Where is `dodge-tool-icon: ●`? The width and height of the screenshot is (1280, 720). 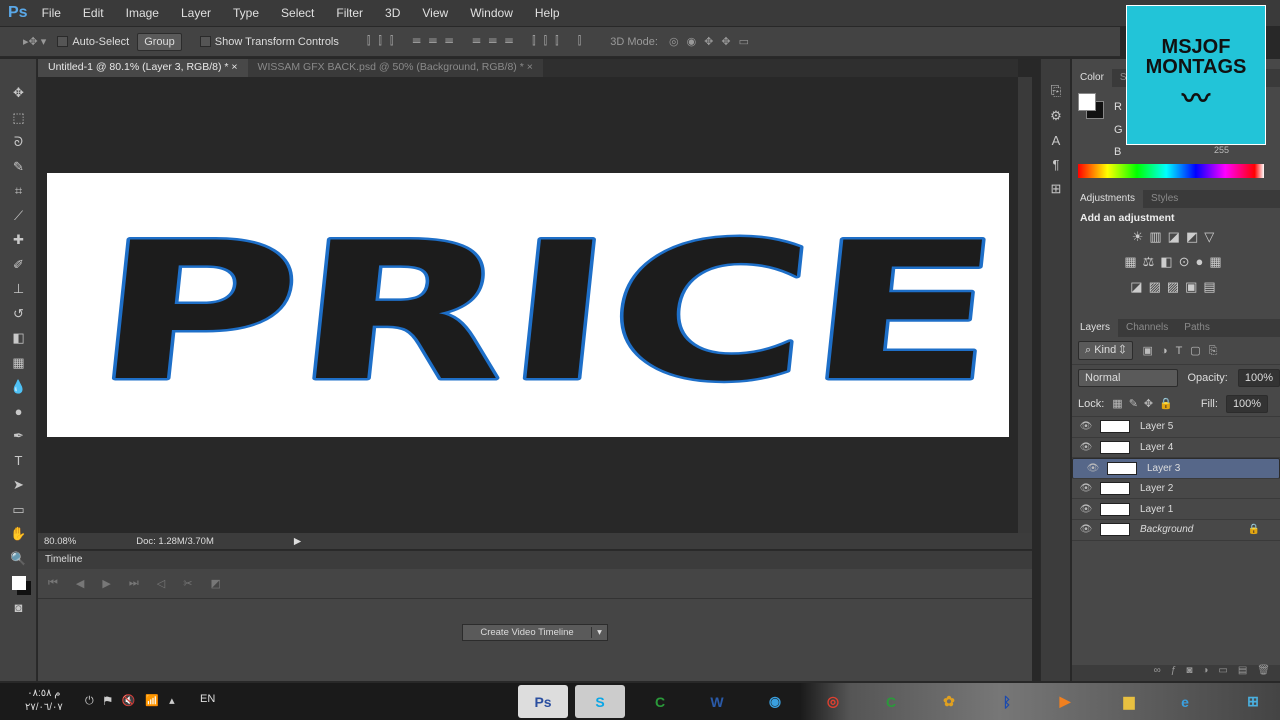 dodge-tool-icon: ● is located at coordinates (18, 412).